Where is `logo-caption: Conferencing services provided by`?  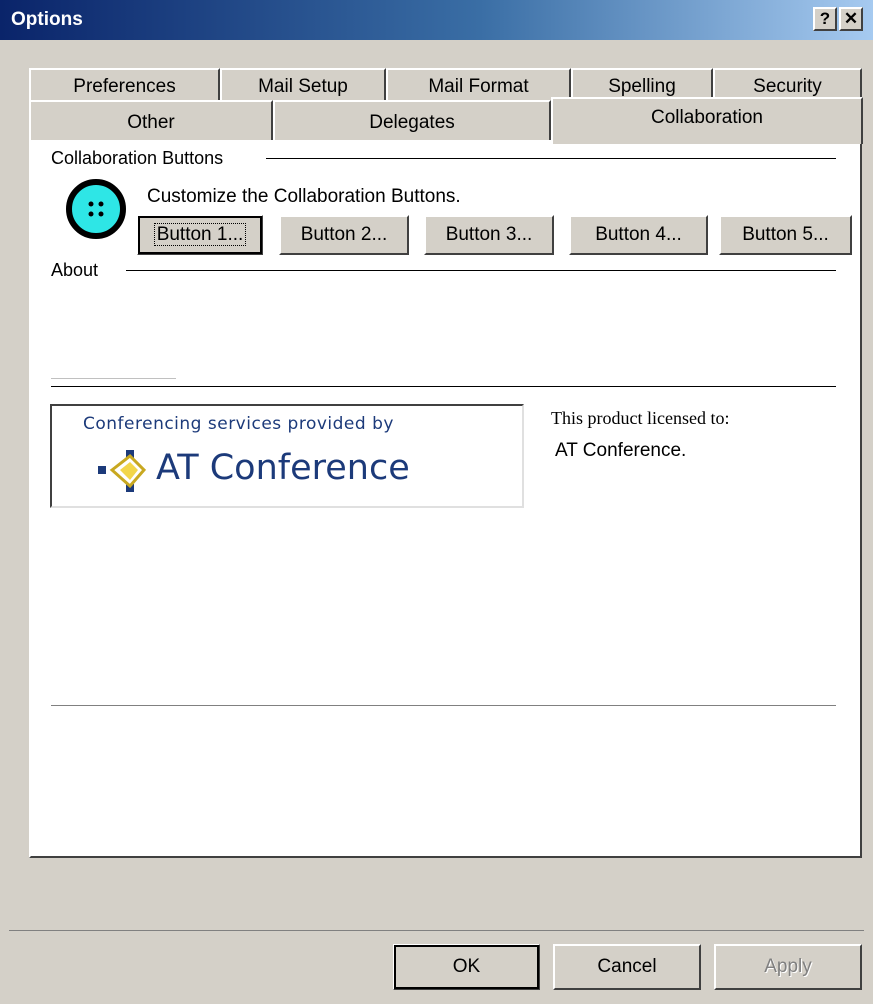 logo-caption: Conferencing services provided by is located at coordinates (238, 424).